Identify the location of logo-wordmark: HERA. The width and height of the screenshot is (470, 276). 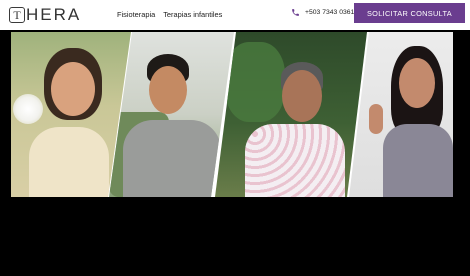
(54, 14).